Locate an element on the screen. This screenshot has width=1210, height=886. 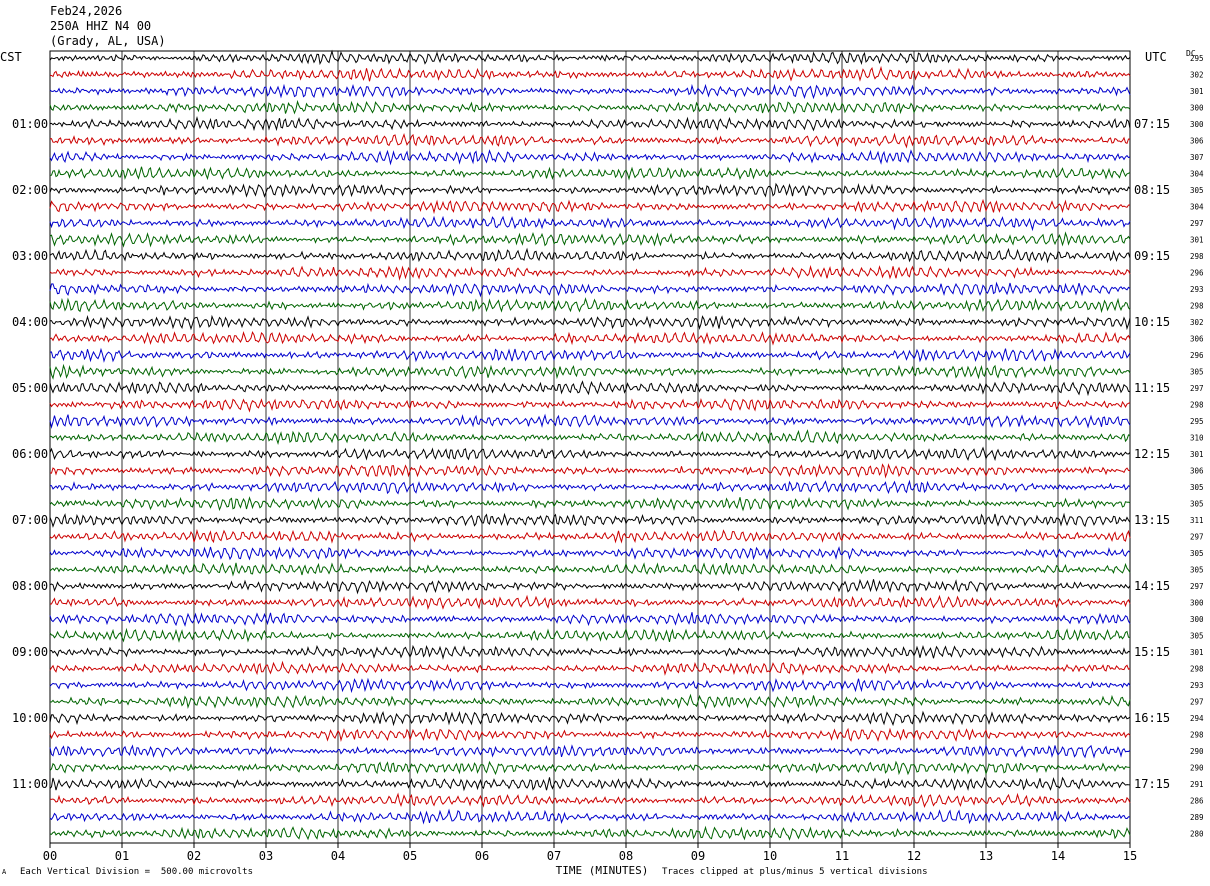
dc-offset-label: 290 is located at coordinates (1197, 751).